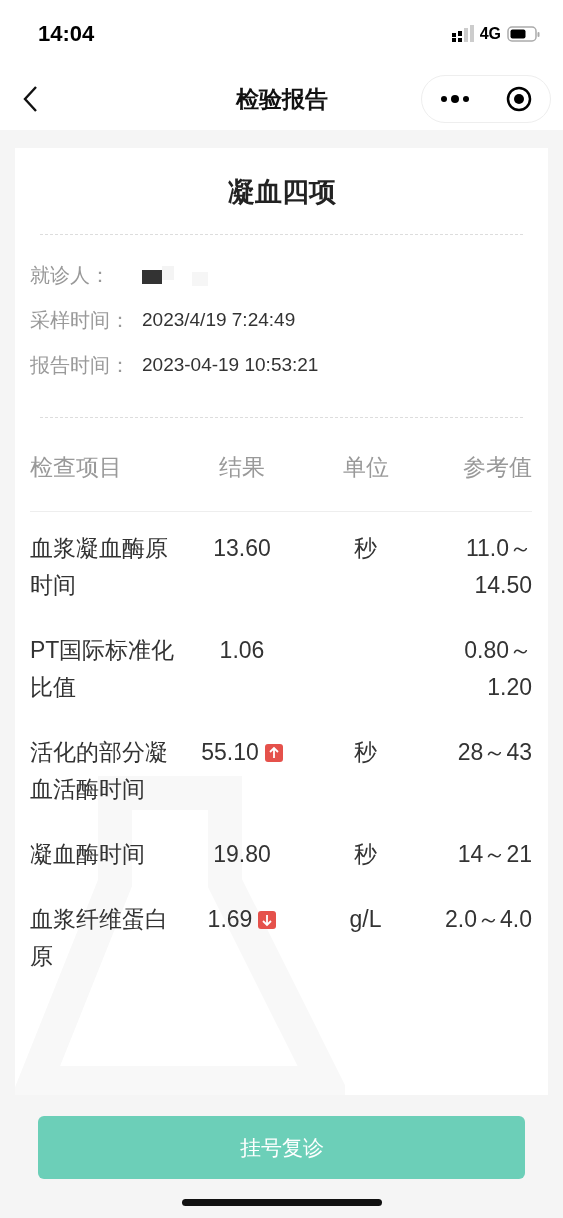 The image size is (563, 1218). What do you see at coordinates (281, 1147) in the screenshot?
I see `revisit-button: 挂号复诊` at bounding box center [281, 1147].